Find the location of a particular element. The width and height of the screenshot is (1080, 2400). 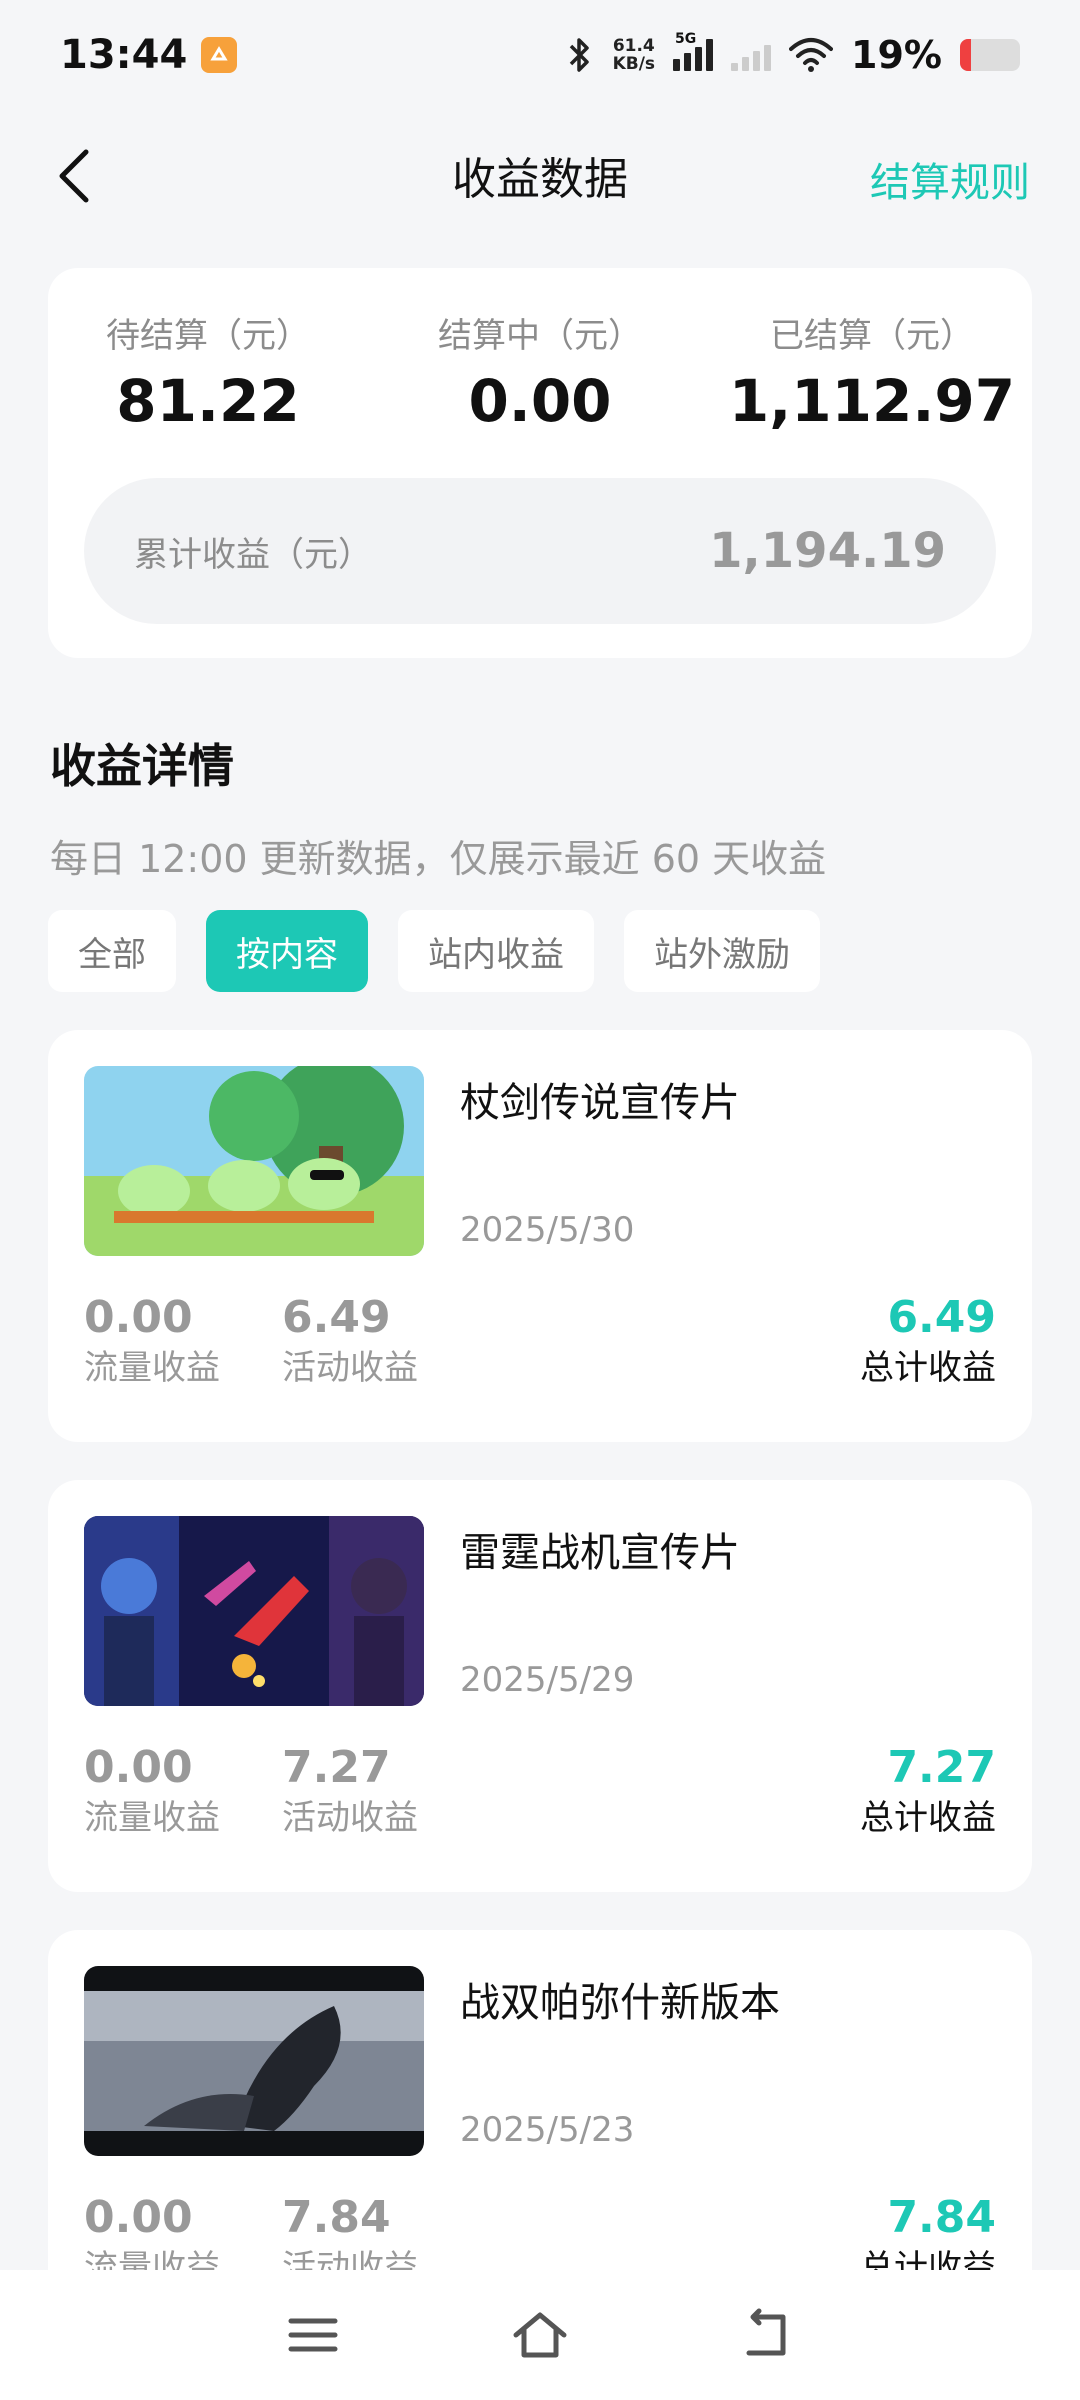

total-item-earnings: 6.49 总计收益 is located at coordinates (928, 1340).